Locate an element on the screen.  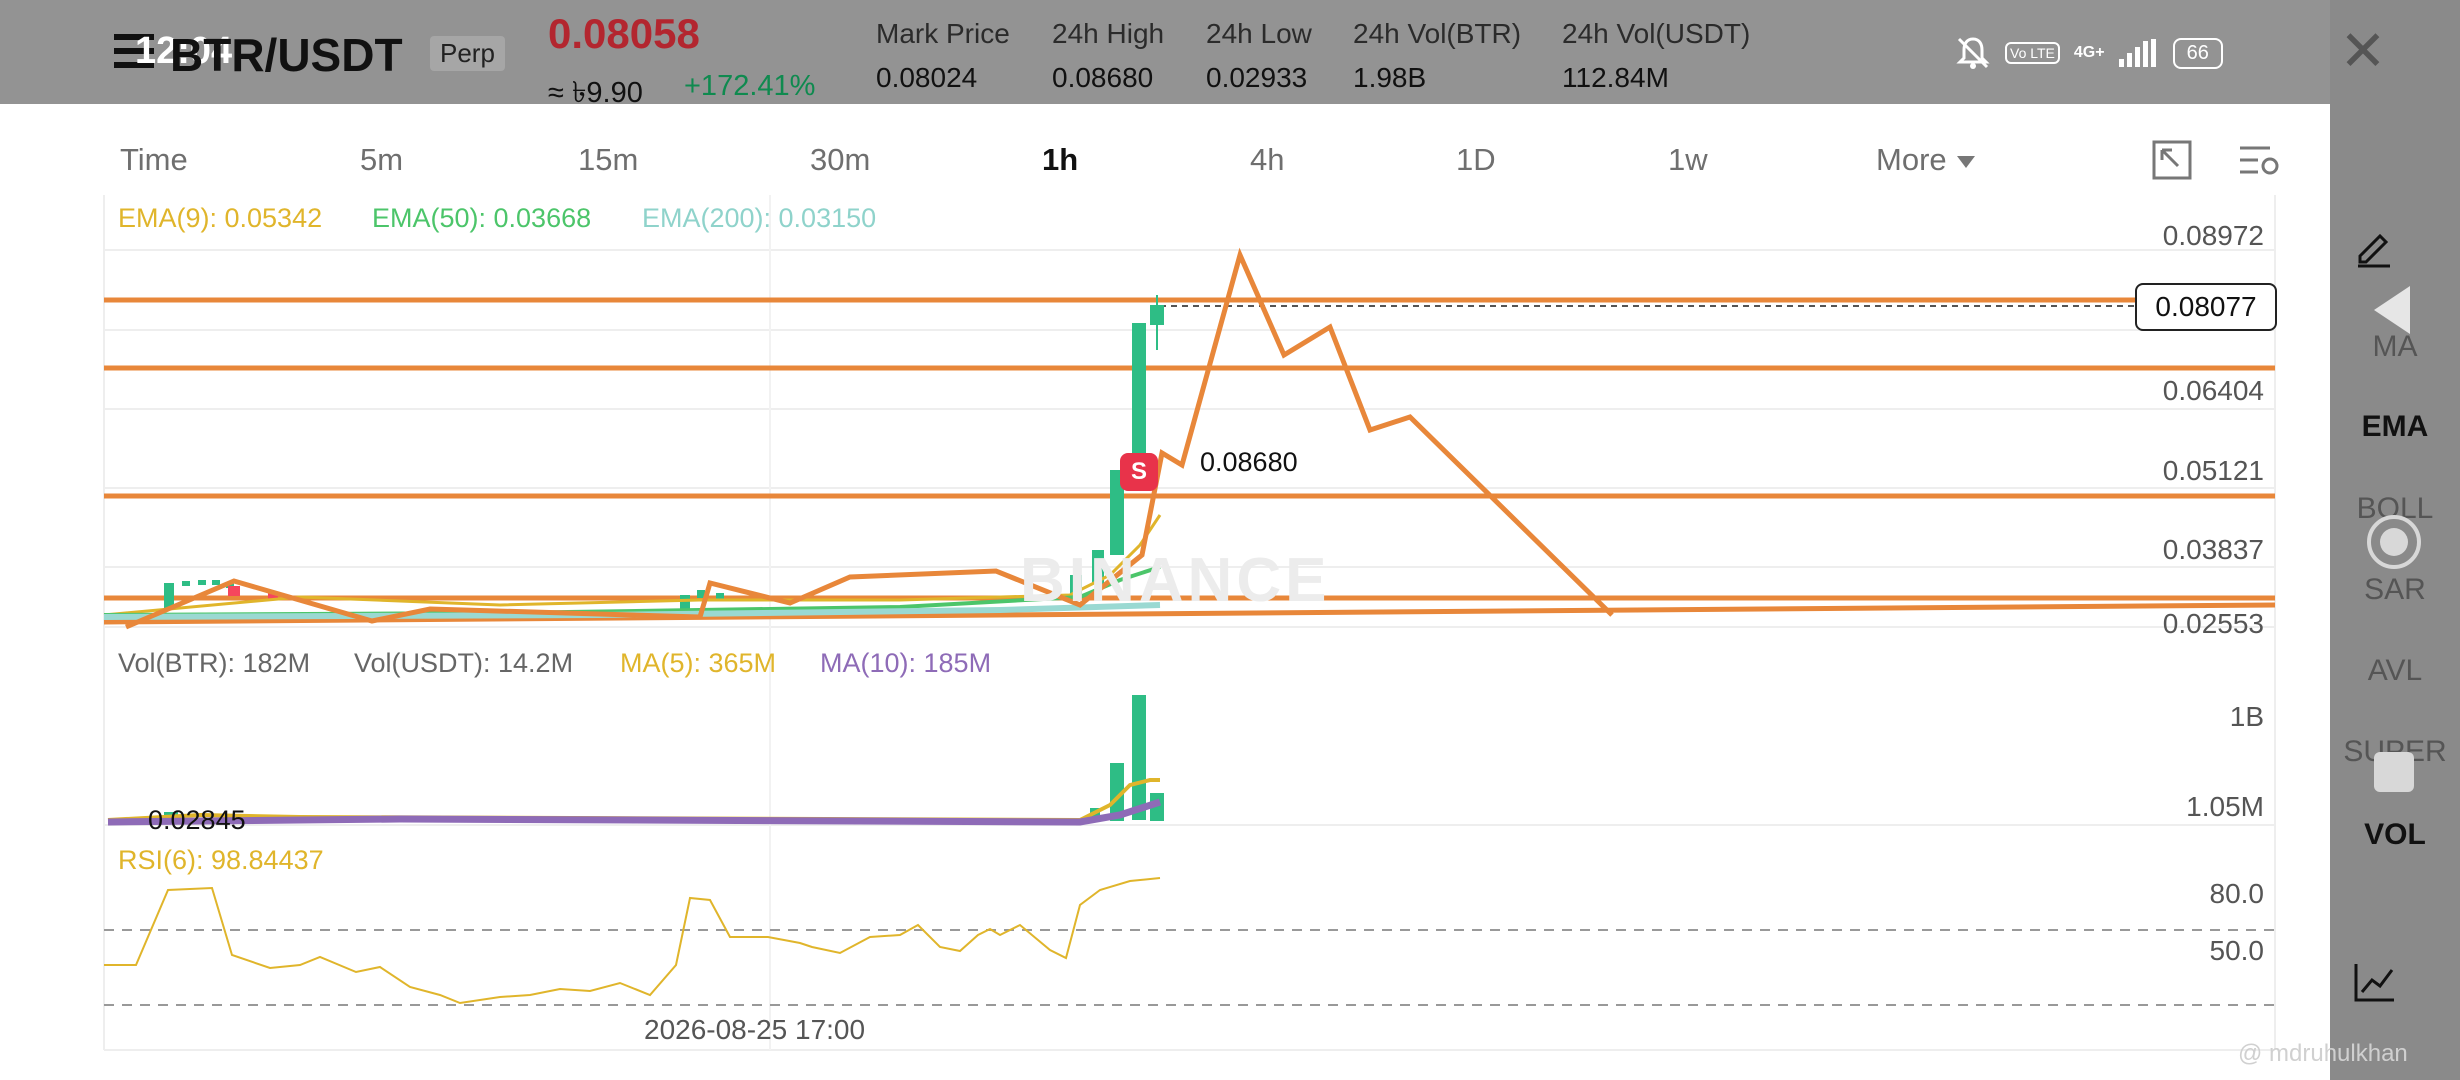
tab-1w: 1w is located at coordinates (1688, 160).